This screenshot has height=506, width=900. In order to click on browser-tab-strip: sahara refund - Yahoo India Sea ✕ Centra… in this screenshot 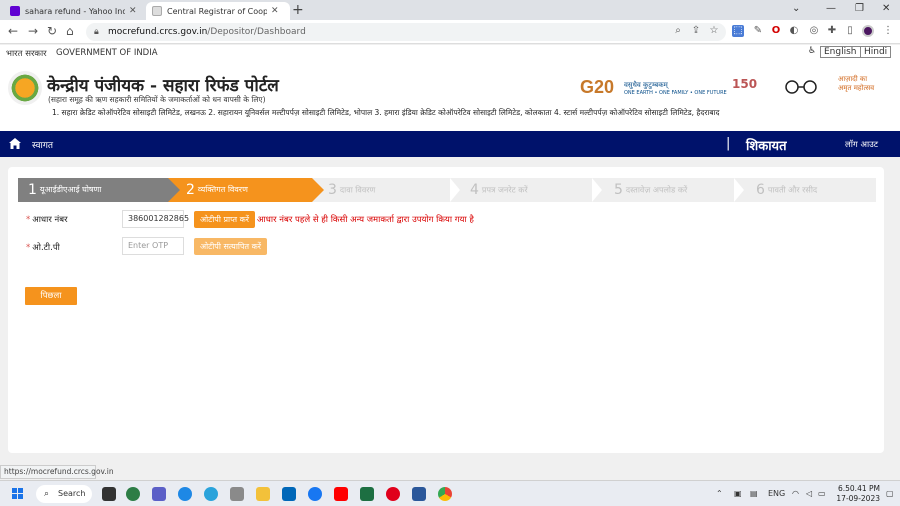, I will do `click(450, 10)`.